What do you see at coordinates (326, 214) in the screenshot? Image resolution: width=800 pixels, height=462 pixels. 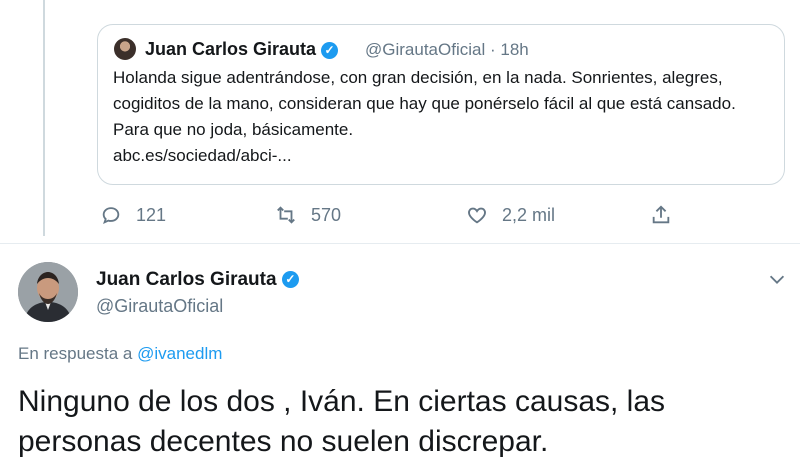 I see `retweet-count: 570` at bounding box center [326, 214].